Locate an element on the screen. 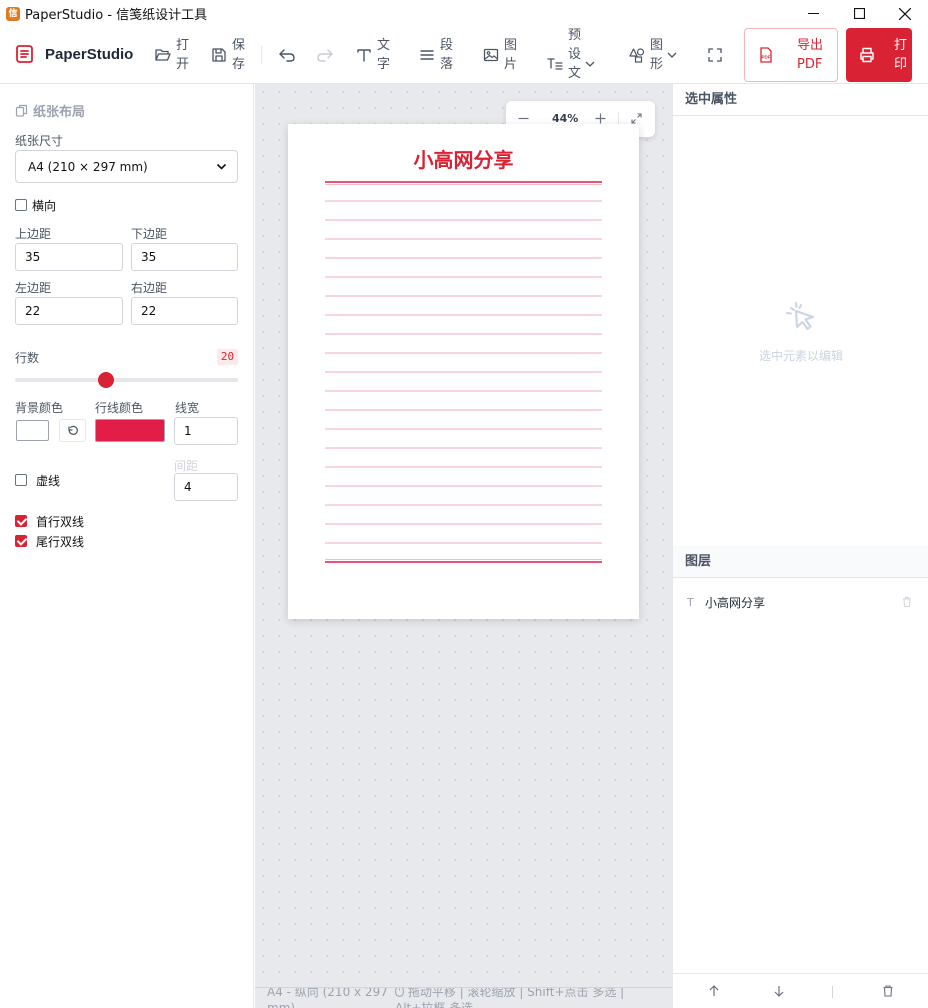 The width and height of the screenshot is (928, 1008). rows-slider-thumb is located at coordinates (106, 380).